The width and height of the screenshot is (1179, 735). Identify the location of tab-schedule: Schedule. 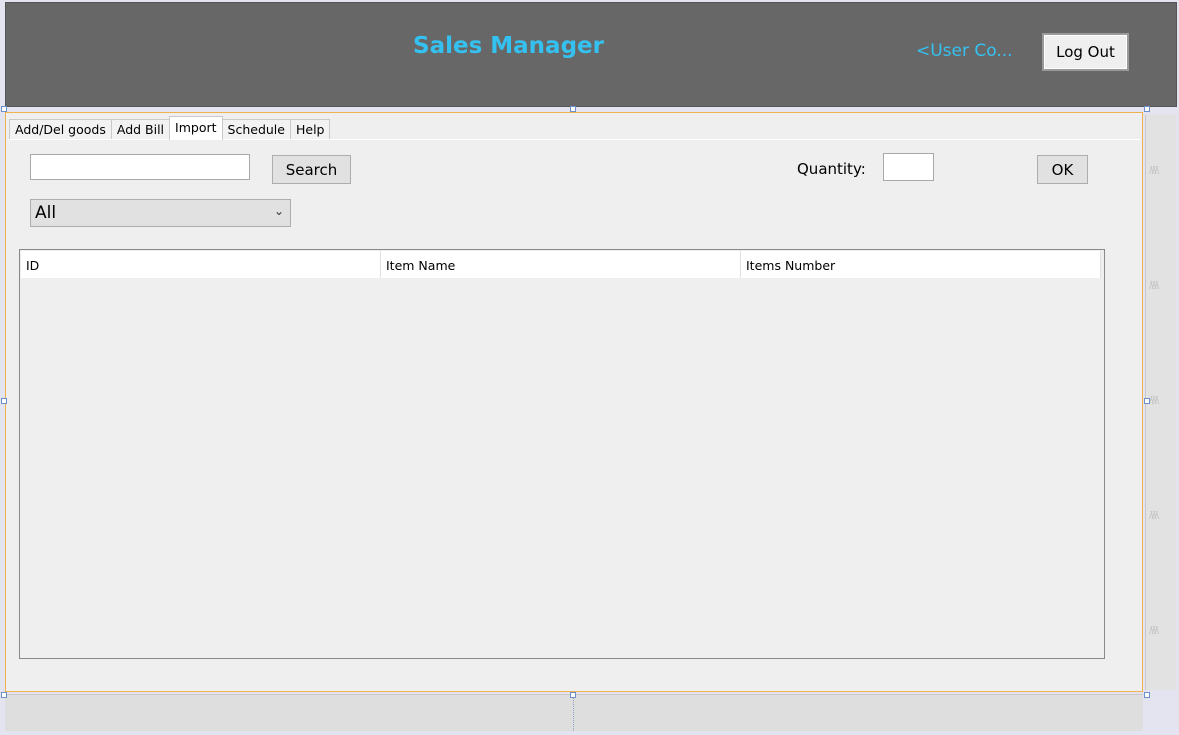
(256, 129).